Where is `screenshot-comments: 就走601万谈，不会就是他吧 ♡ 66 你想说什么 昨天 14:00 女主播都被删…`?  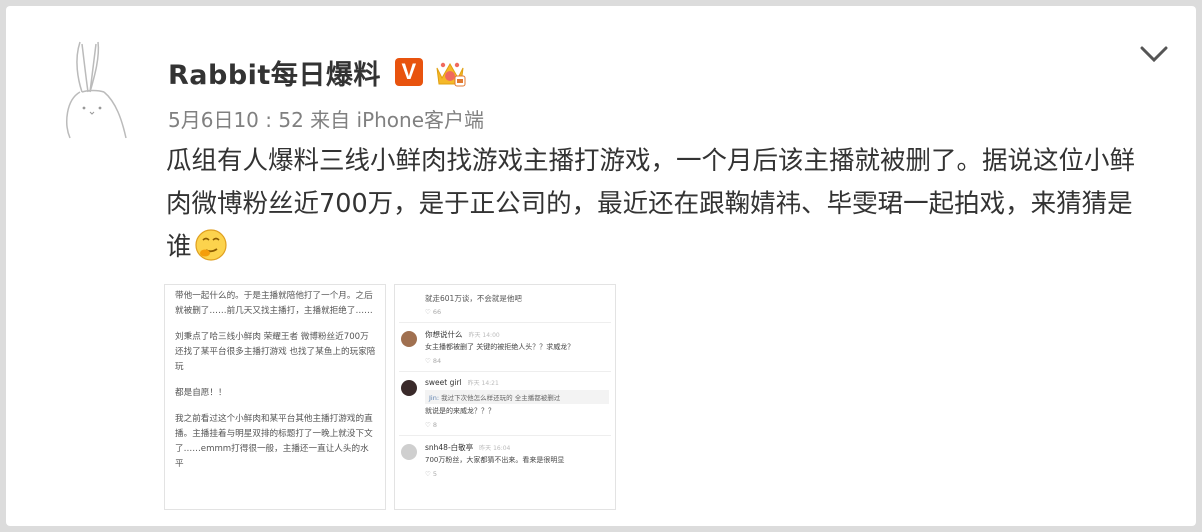
screenshot-comments: 就走601万谈，不会就是他吧 ♡ 66 你想说什么 昨天 14:00 女主播都被删… is located at coordinates (505, 381).